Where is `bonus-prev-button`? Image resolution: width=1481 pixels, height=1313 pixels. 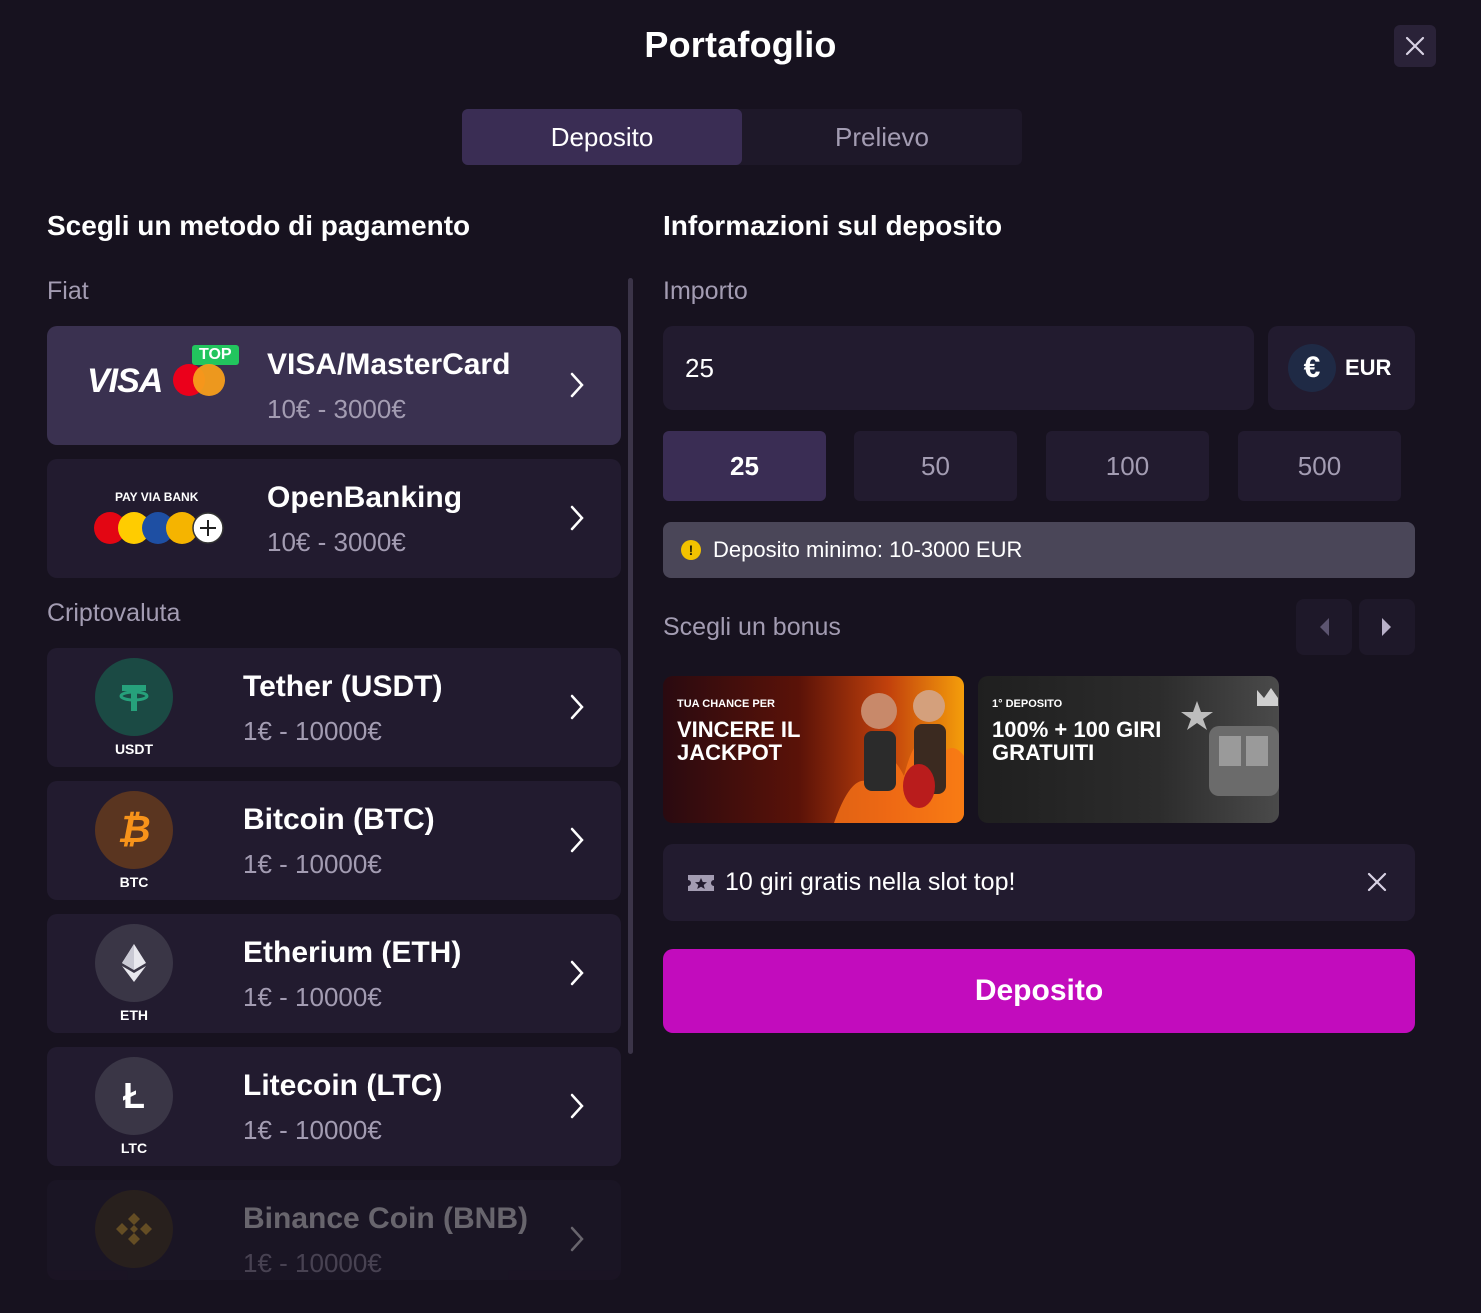 bonus-prev-button is located at coordinates (1324, 627).